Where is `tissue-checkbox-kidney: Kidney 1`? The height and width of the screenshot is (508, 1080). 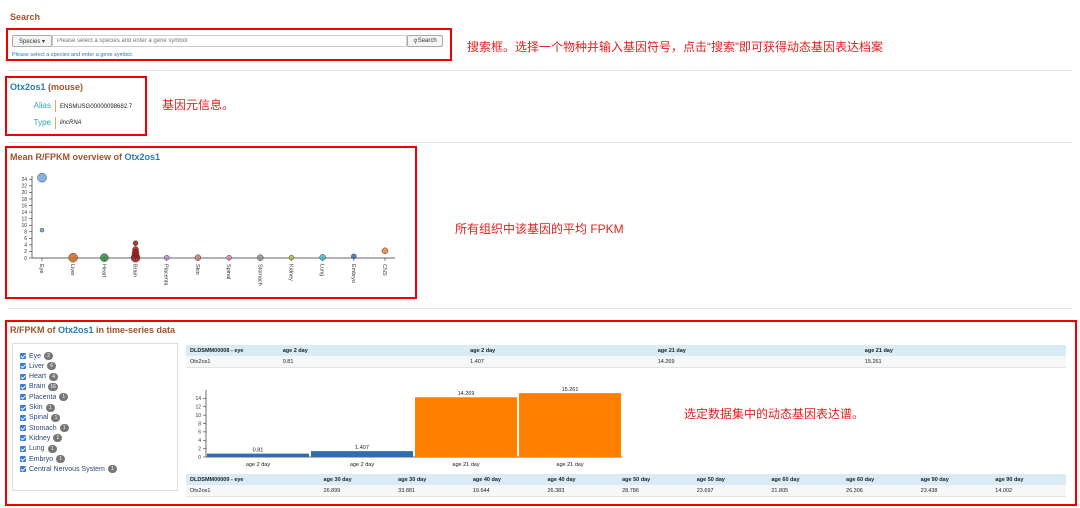
tissue-checkbox-kidney: Kidney 1 is located at coordinates (41, 438).